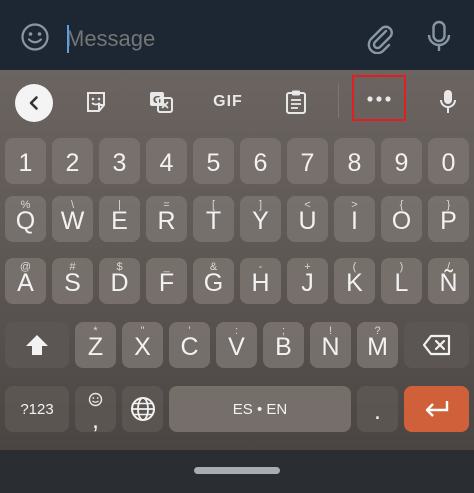  What do you see at coordinates (354, 219) in the screenshot?
I see `key-i: > I` at bounding box center [354, 219].